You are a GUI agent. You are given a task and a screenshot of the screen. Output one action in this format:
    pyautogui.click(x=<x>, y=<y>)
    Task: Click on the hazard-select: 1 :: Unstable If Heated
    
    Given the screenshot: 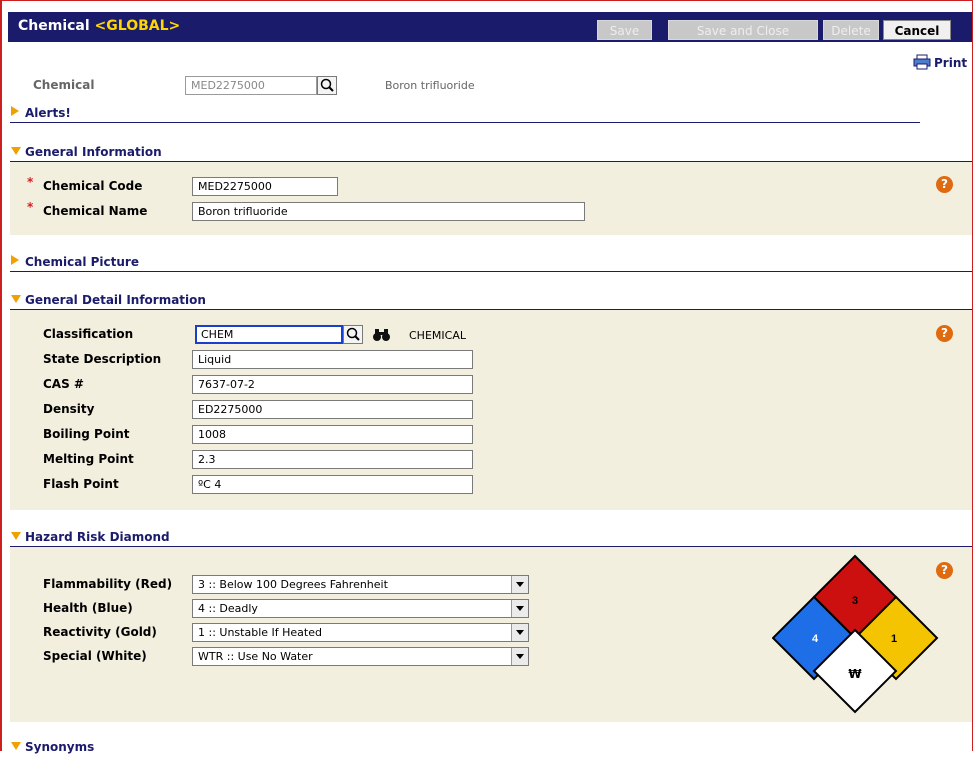 What is the action you would take?
    pyautogui.click(x=360, y=632)
    